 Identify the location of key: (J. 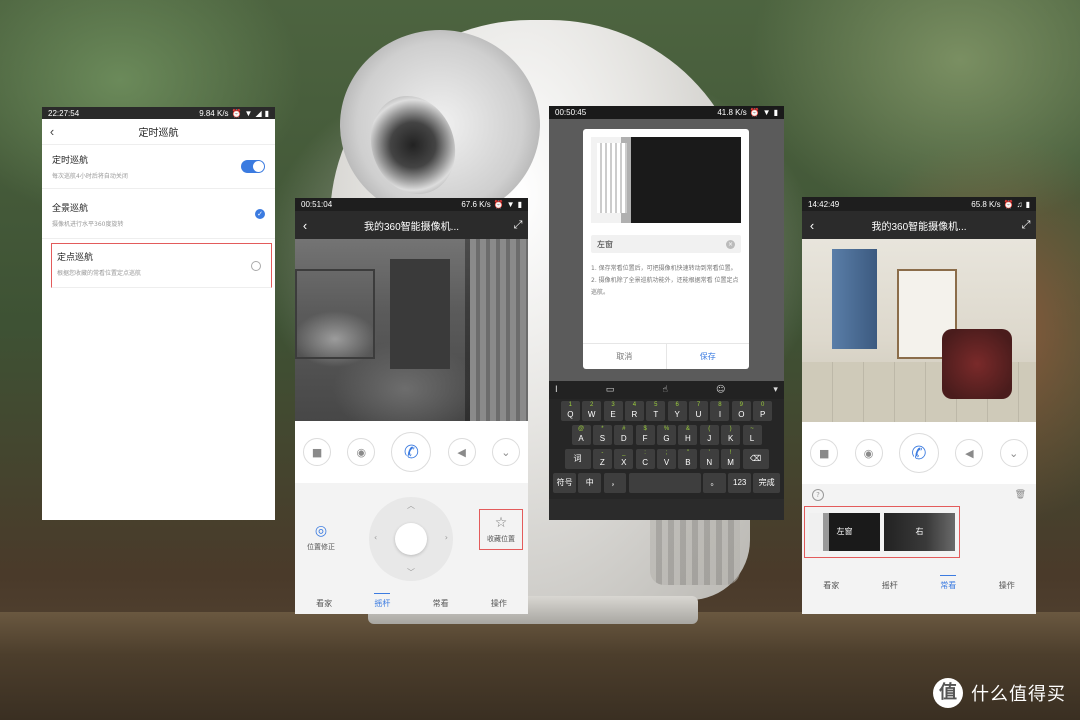
(709, 435).